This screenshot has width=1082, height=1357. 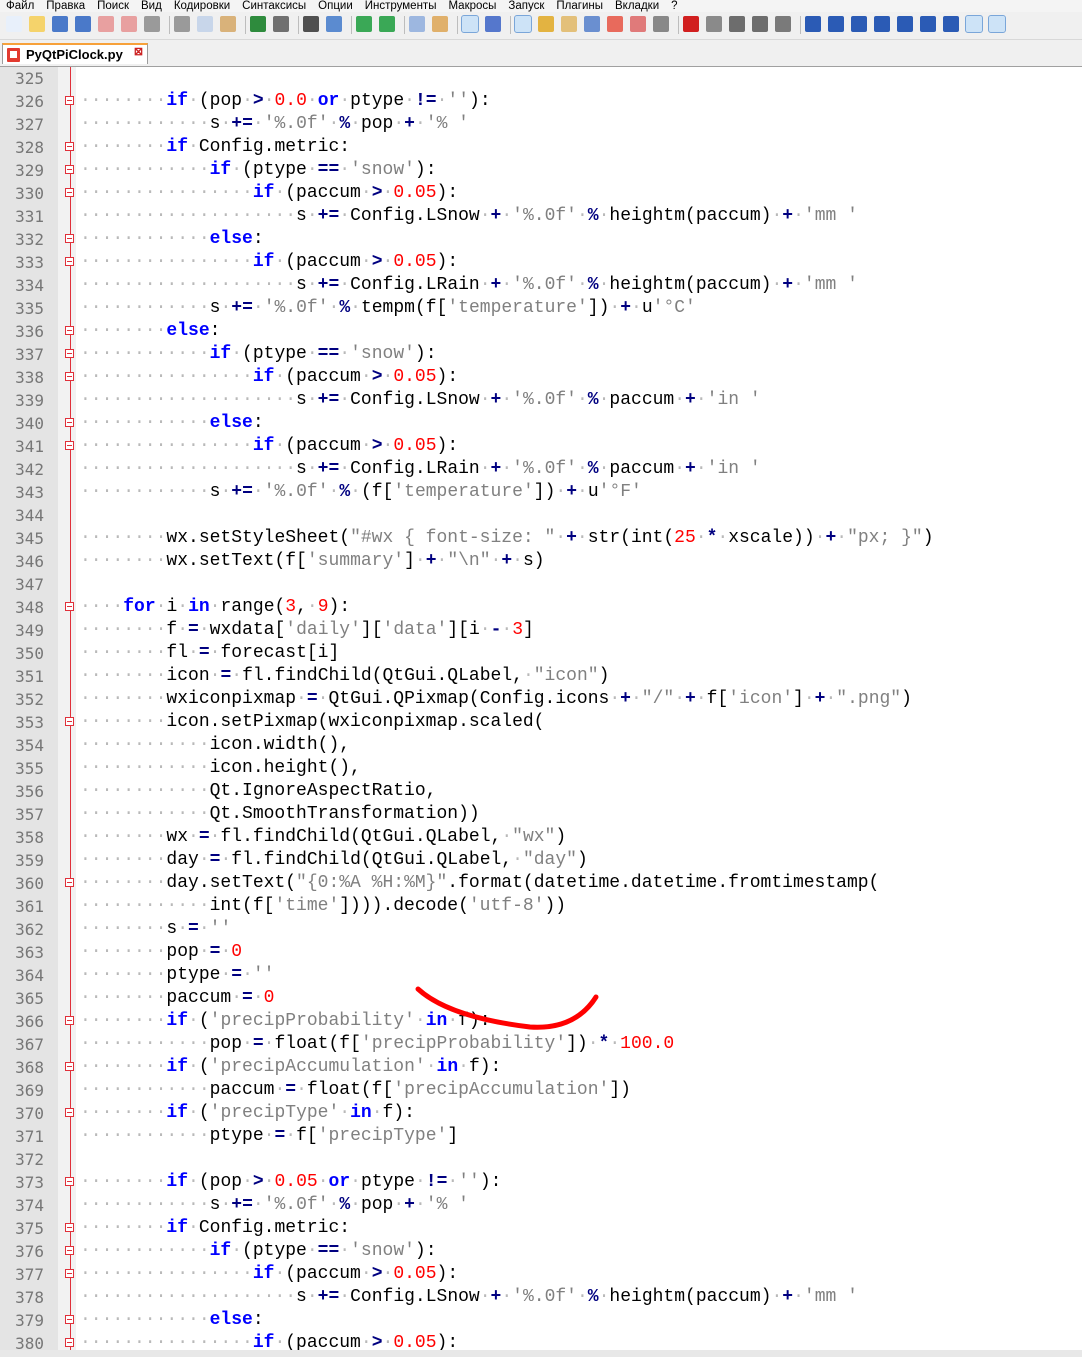 What do you see at coordinates (541, 1228) in the screenshot?
I see `code-line: 375 ········if·Config.metric:` at bounding box center [541, 1228].